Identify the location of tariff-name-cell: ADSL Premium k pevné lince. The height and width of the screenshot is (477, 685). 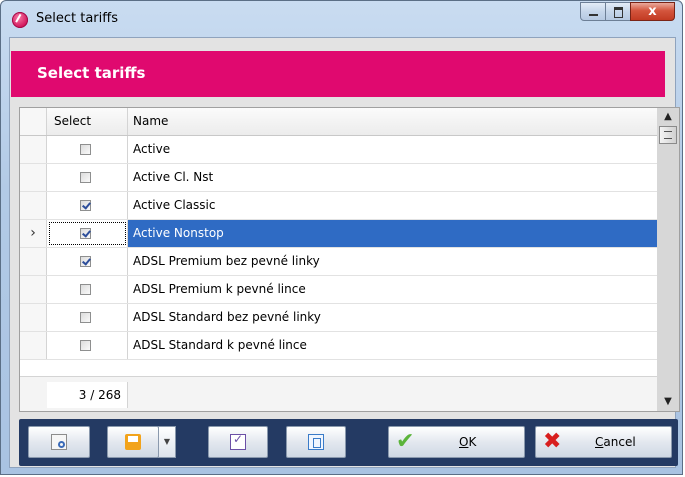
(393, 289).